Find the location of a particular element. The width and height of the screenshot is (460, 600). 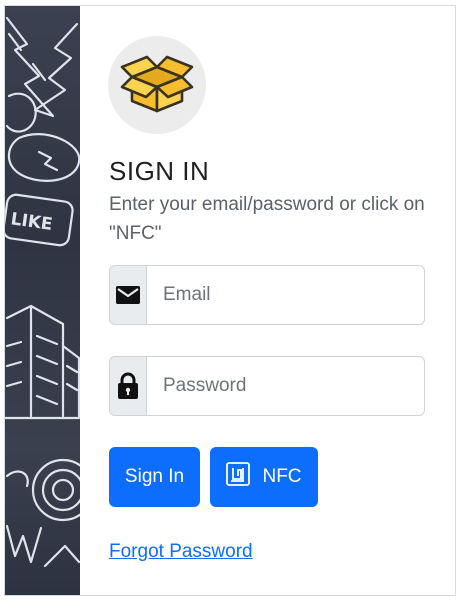

nfc-icon is located at coordinates (238, 477).